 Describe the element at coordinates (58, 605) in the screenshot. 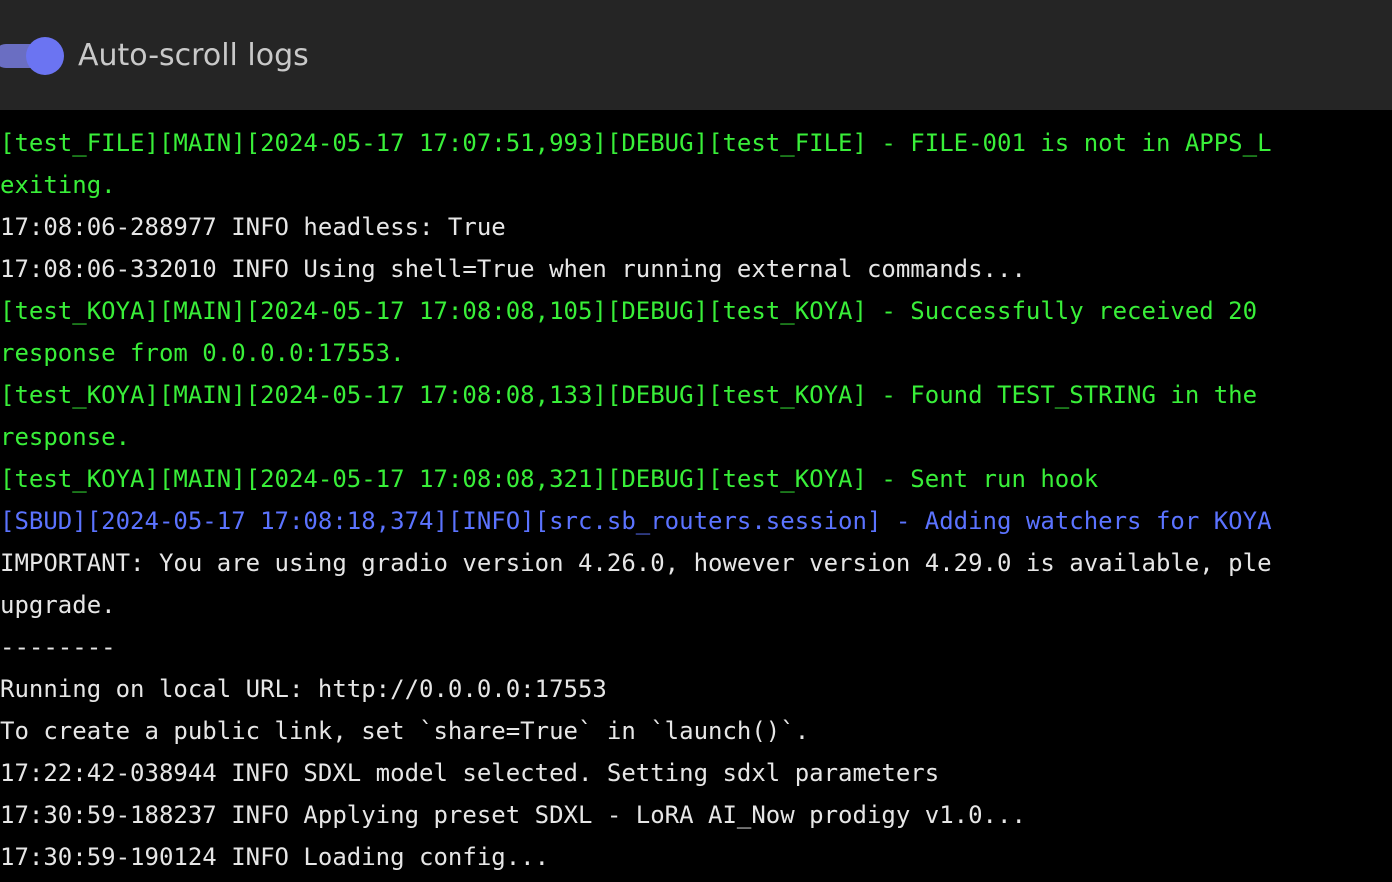

I see `log-line: upgrade.` at that location.